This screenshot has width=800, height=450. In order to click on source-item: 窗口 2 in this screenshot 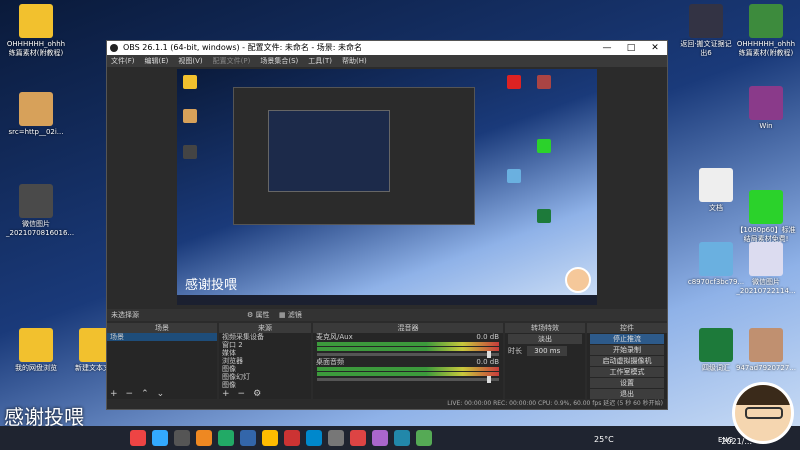, I will do `click(265, 345)`.